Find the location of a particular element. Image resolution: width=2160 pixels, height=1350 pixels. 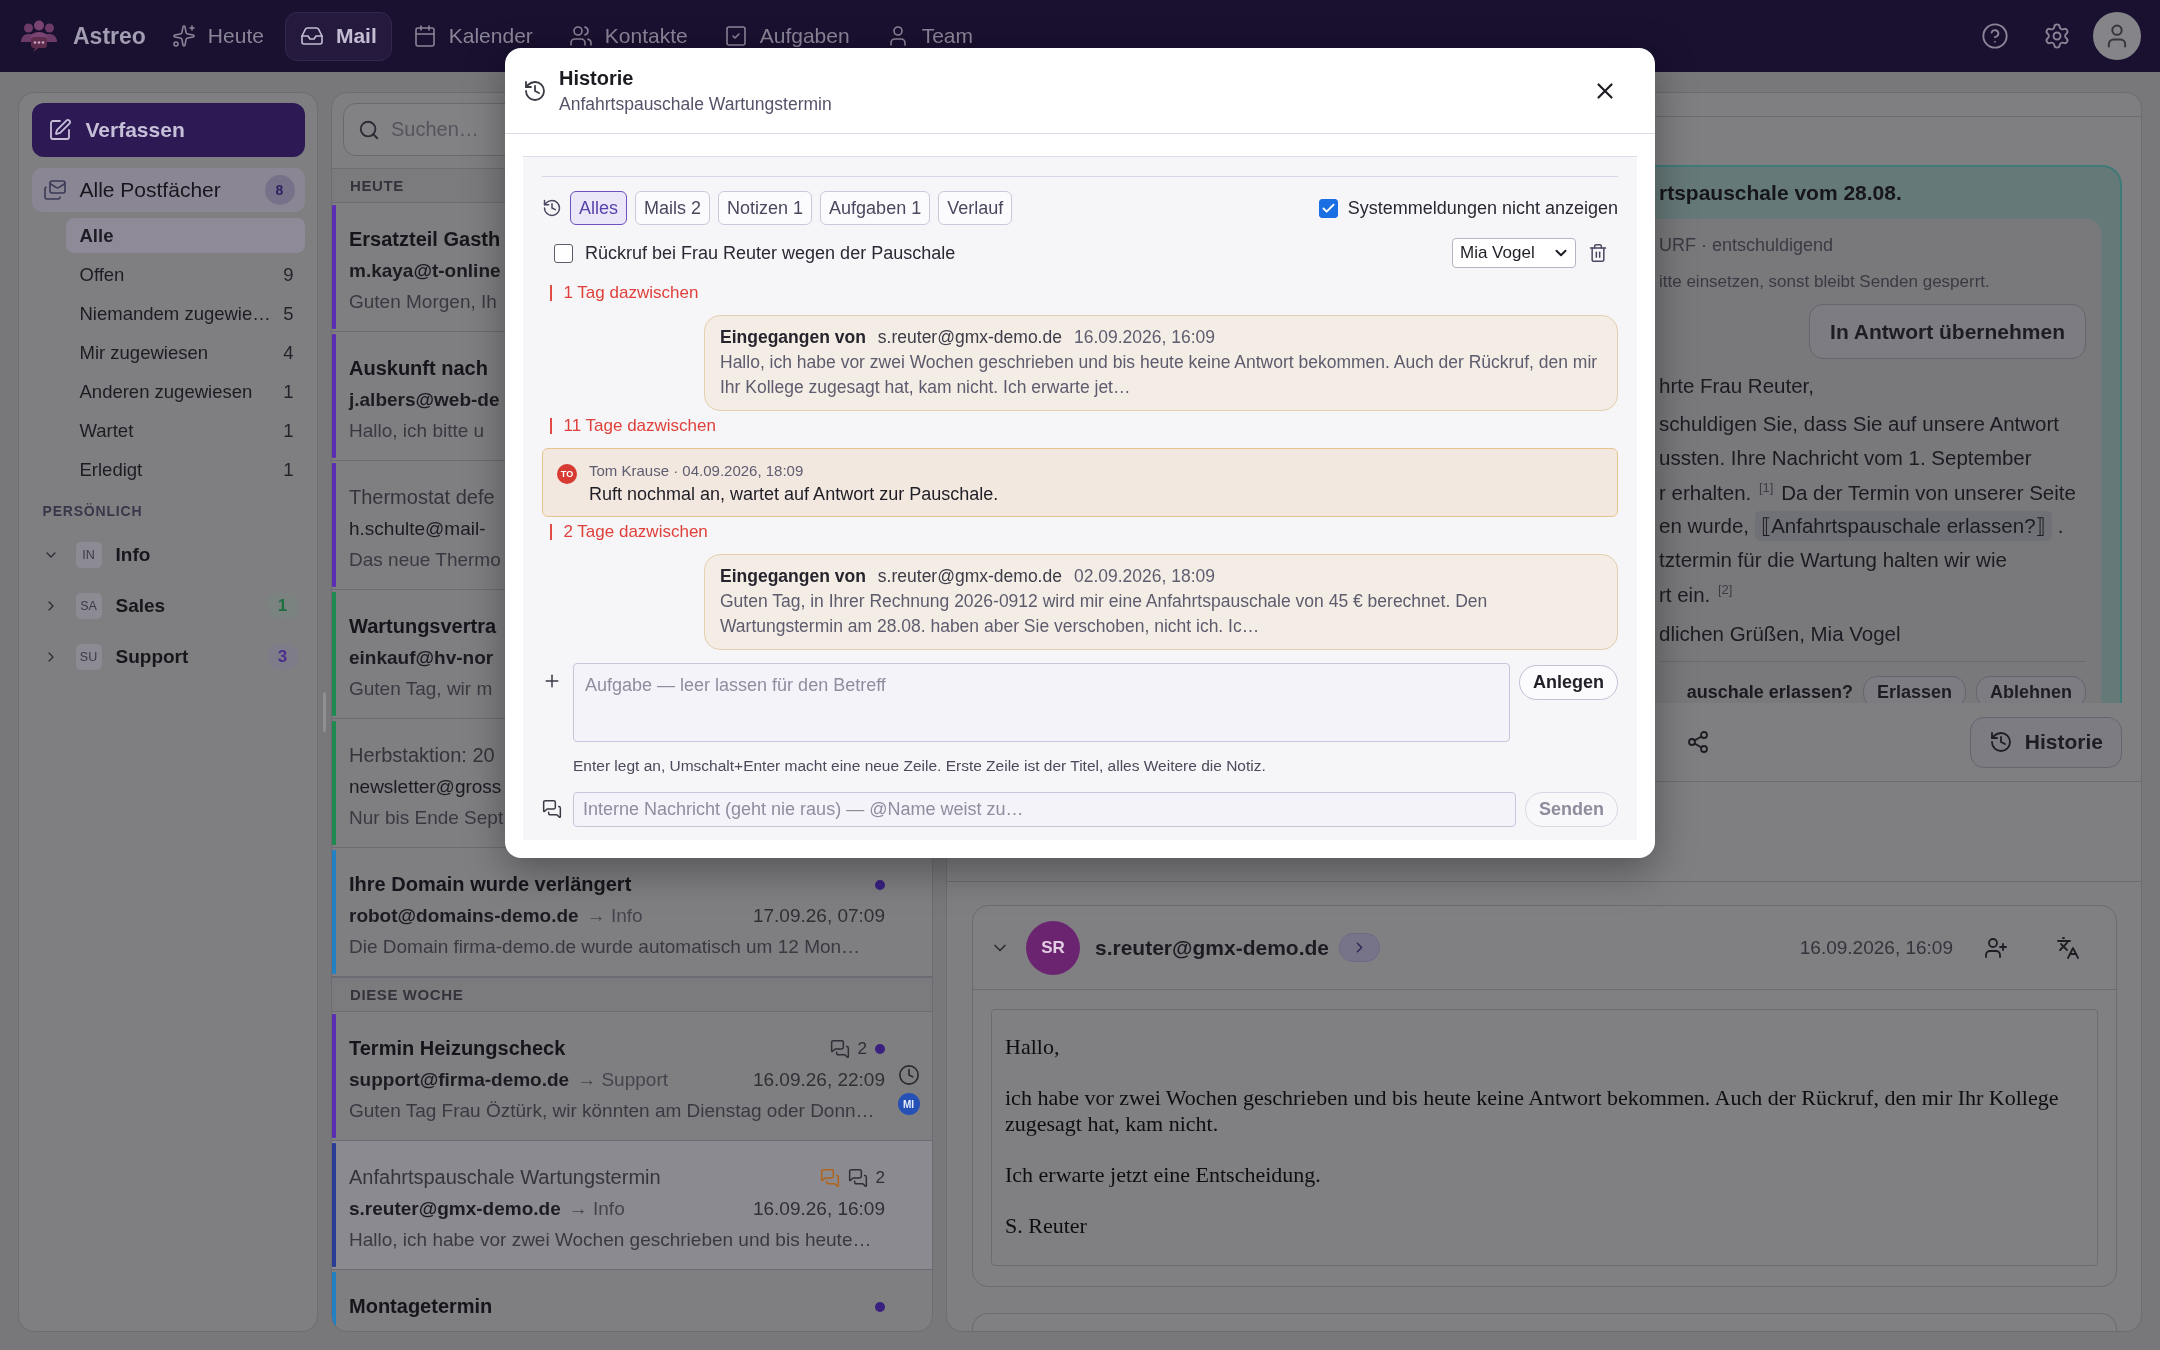

filter-item: Wartet 1 is located at coordinates (185, 430).